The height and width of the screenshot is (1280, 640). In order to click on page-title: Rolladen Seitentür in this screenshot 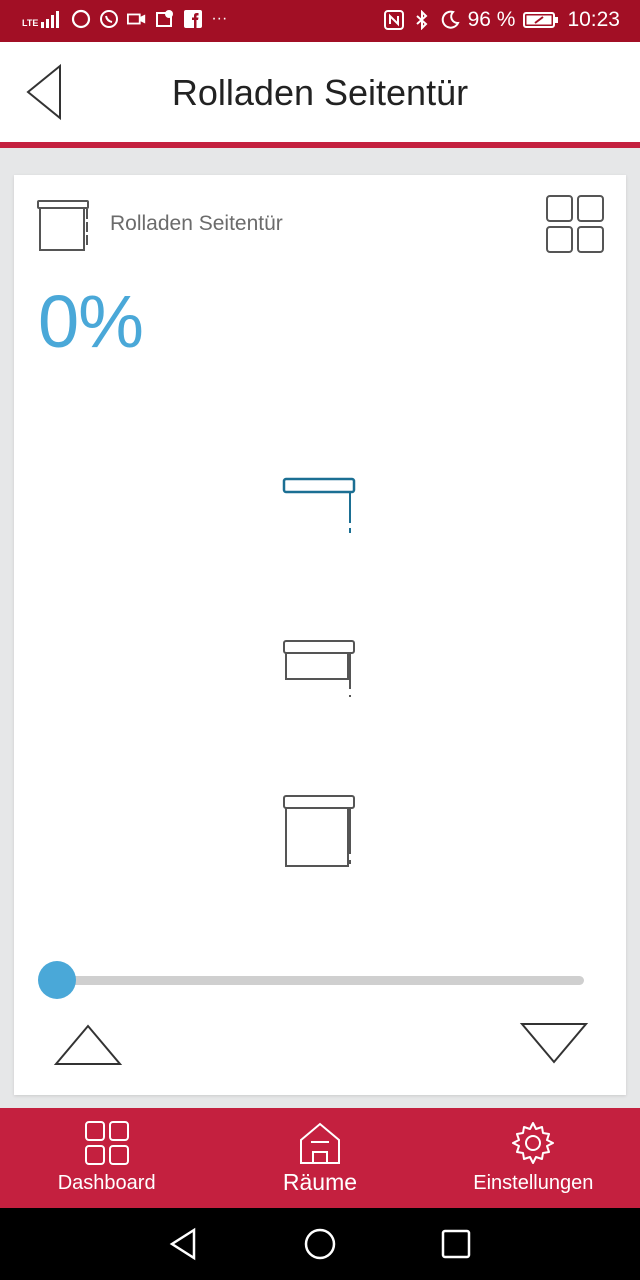, I will do `click(320, 92)`.